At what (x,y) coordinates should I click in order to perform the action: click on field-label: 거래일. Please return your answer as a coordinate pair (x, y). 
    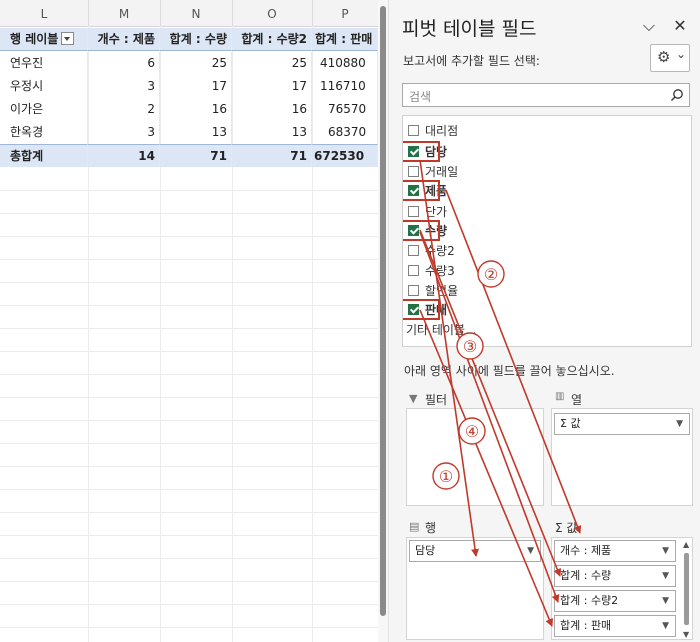
    Looking at the image, I should click on (442, 172).